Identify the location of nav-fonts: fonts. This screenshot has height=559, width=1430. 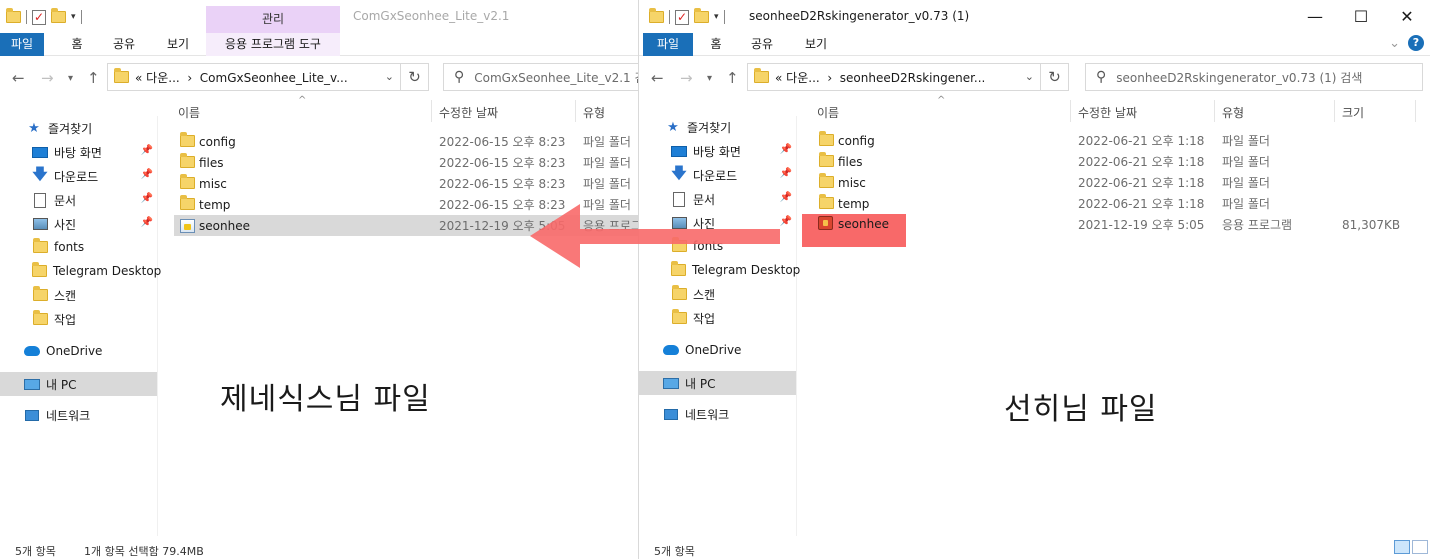
(78, 247).